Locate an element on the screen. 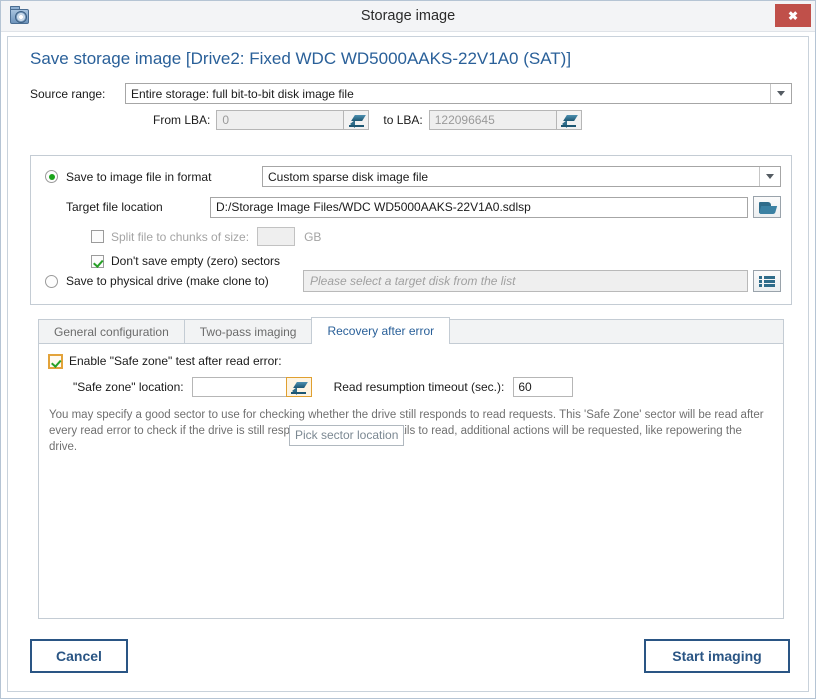  enable-safe-zone-checkbox is located at coordinates (55, 361).